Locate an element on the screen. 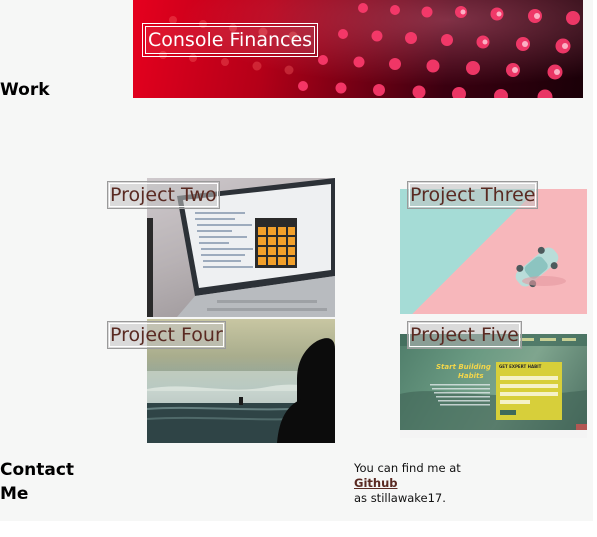  project-three-link: Project Three is located at coordinates (473, 195).